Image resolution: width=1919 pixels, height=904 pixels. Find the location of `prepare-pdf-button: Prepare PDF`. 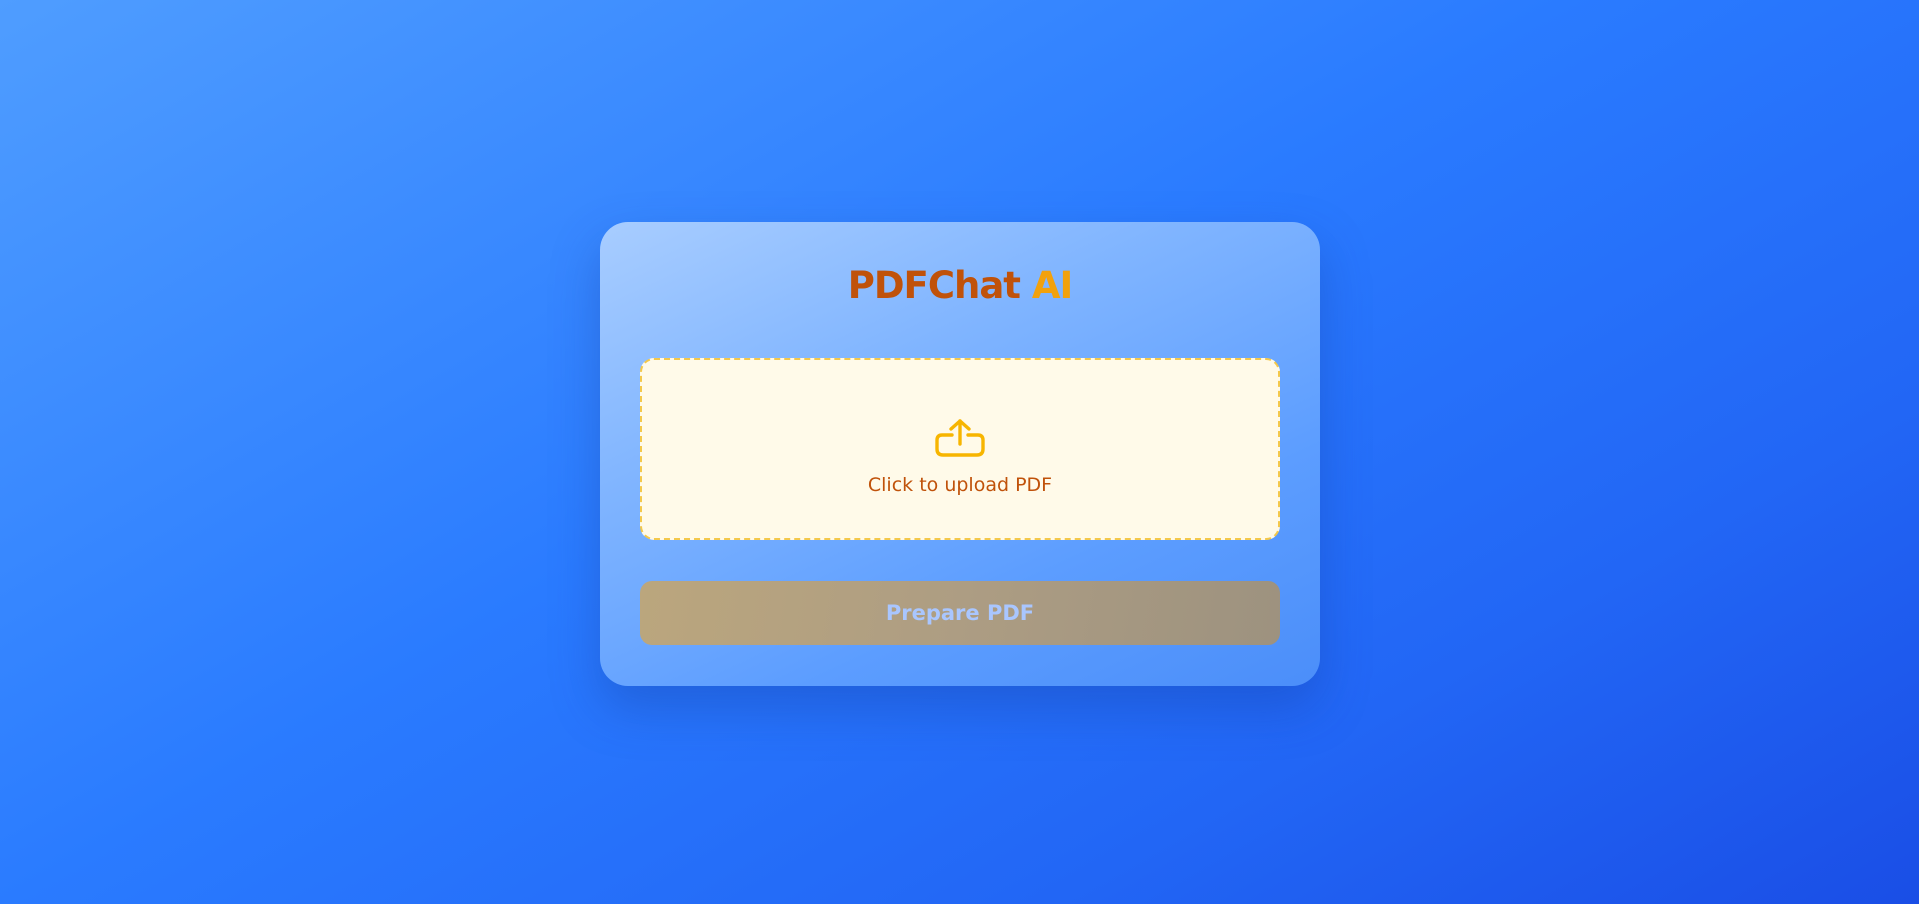

prepare-pdf-button: Prepare PDF is located at coordinates (960, 613).